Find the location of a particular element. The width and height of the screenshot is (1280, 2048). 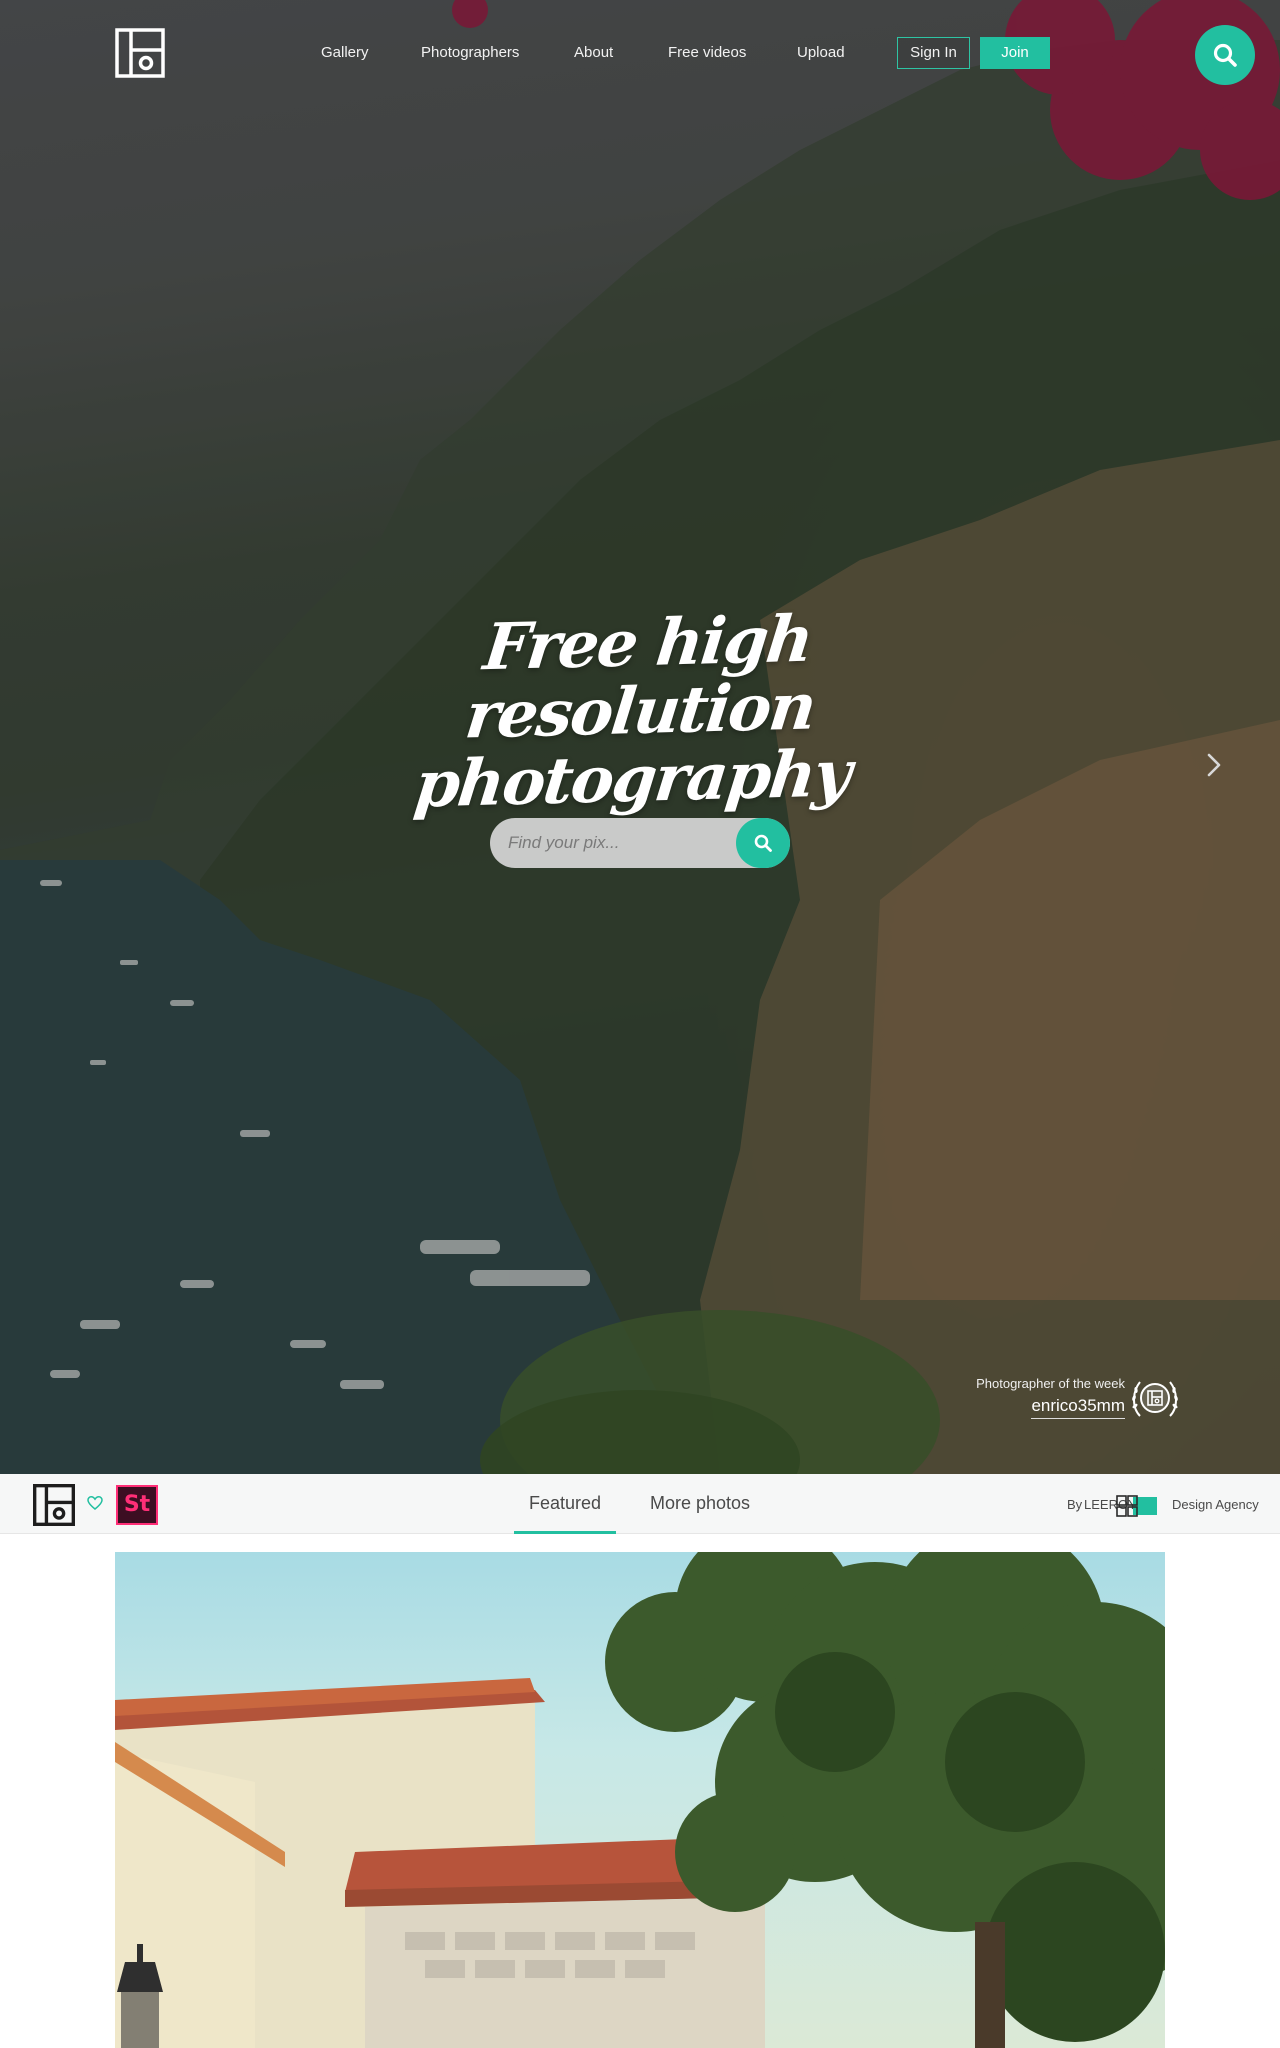

leeroy-logo-icon is located at coordinates (1136, 1506).